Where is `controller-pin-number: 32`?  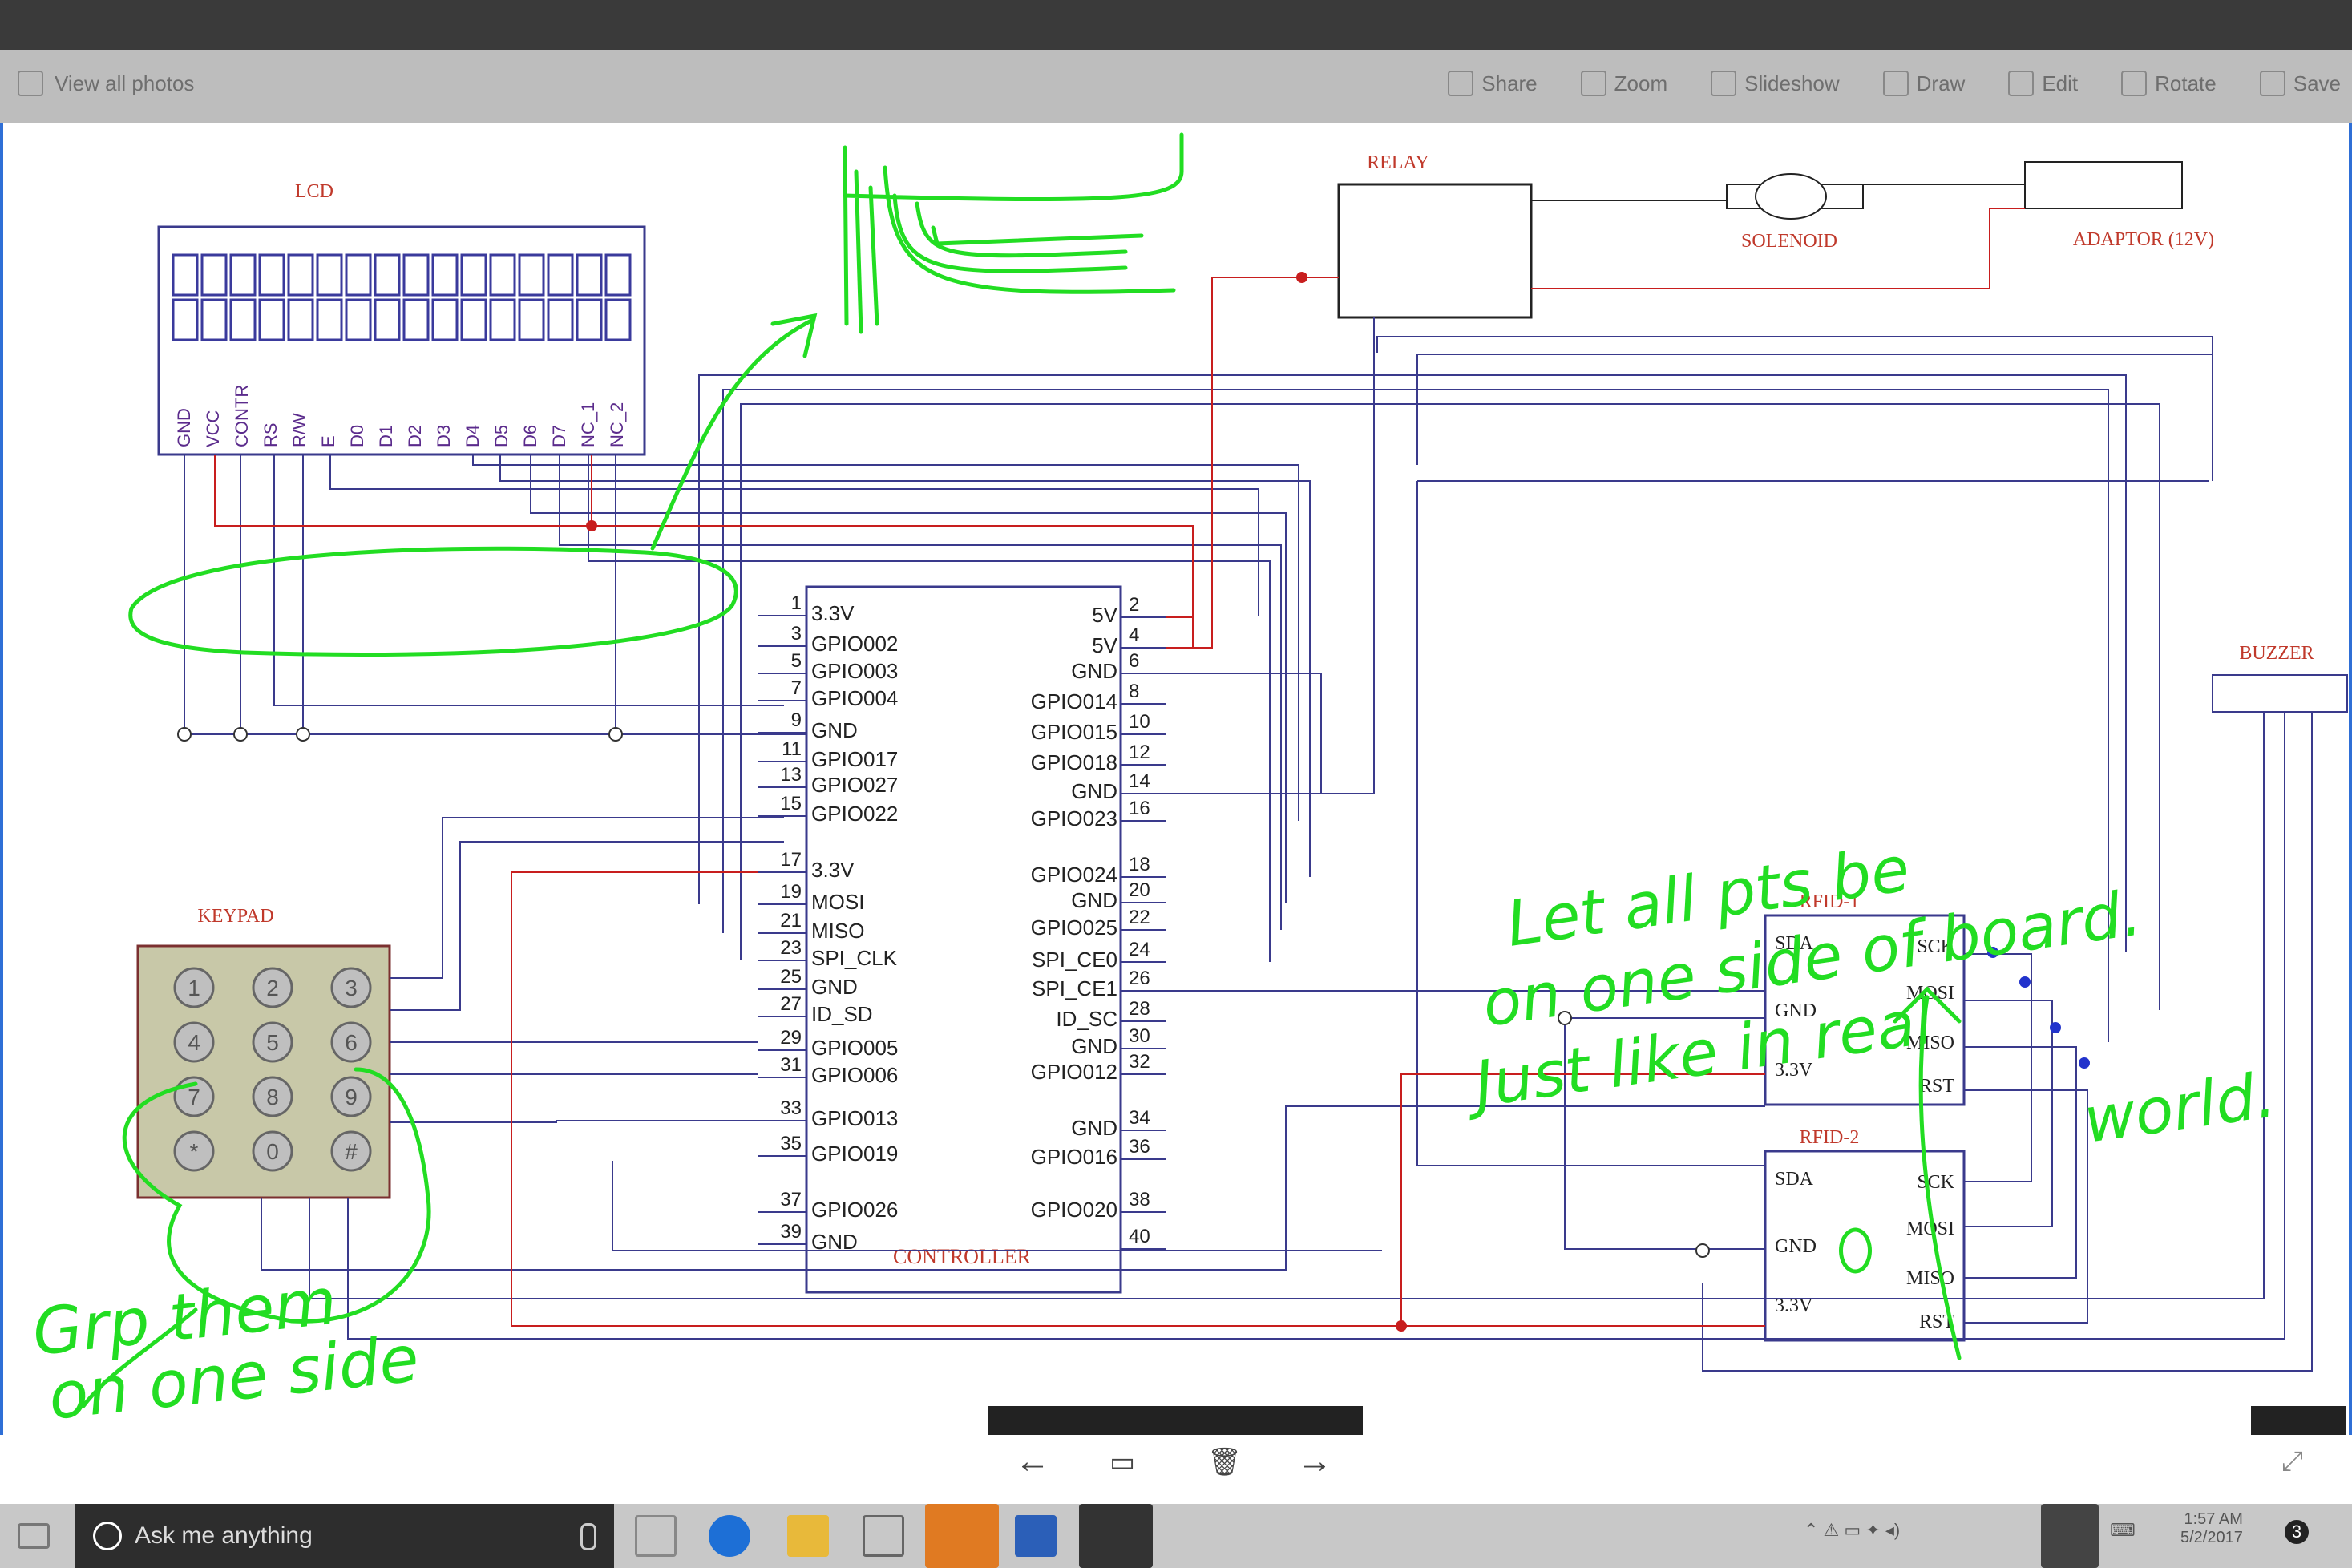
controller-pin-number: 32 is located at coordinates (1139, 1062).